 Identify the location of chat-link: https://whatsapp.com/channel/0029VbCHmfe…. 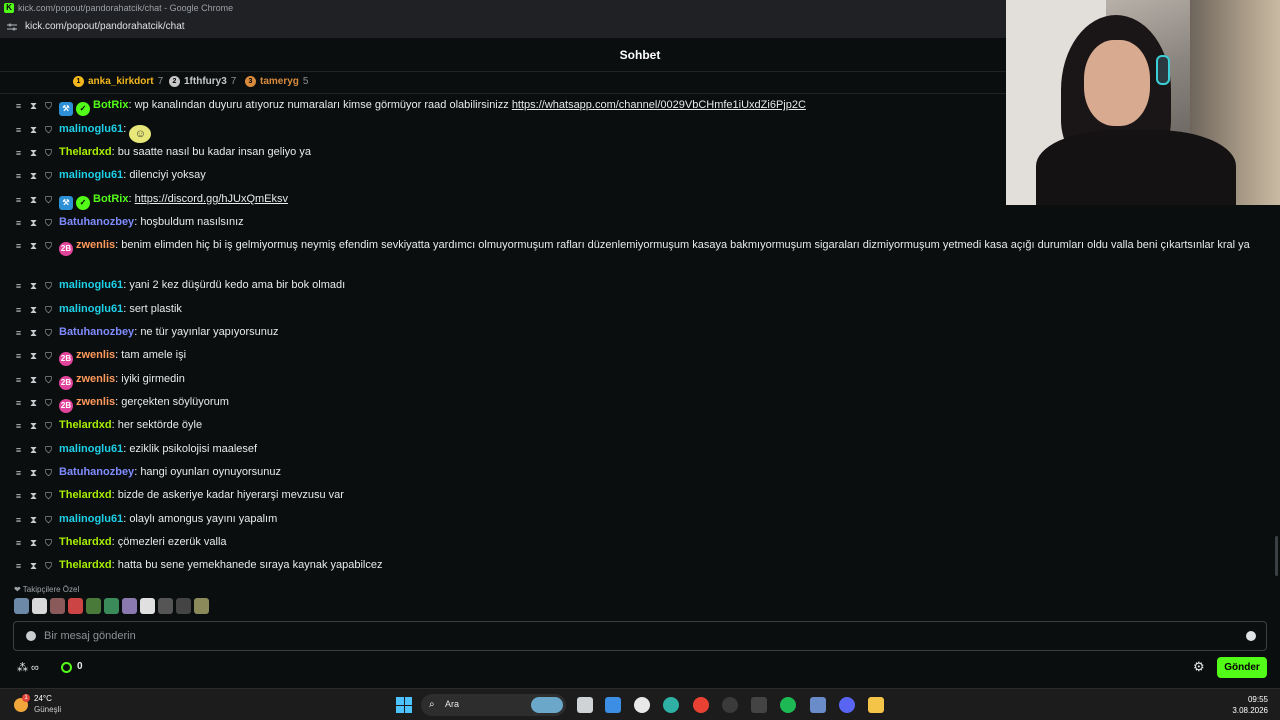
(659, 105).